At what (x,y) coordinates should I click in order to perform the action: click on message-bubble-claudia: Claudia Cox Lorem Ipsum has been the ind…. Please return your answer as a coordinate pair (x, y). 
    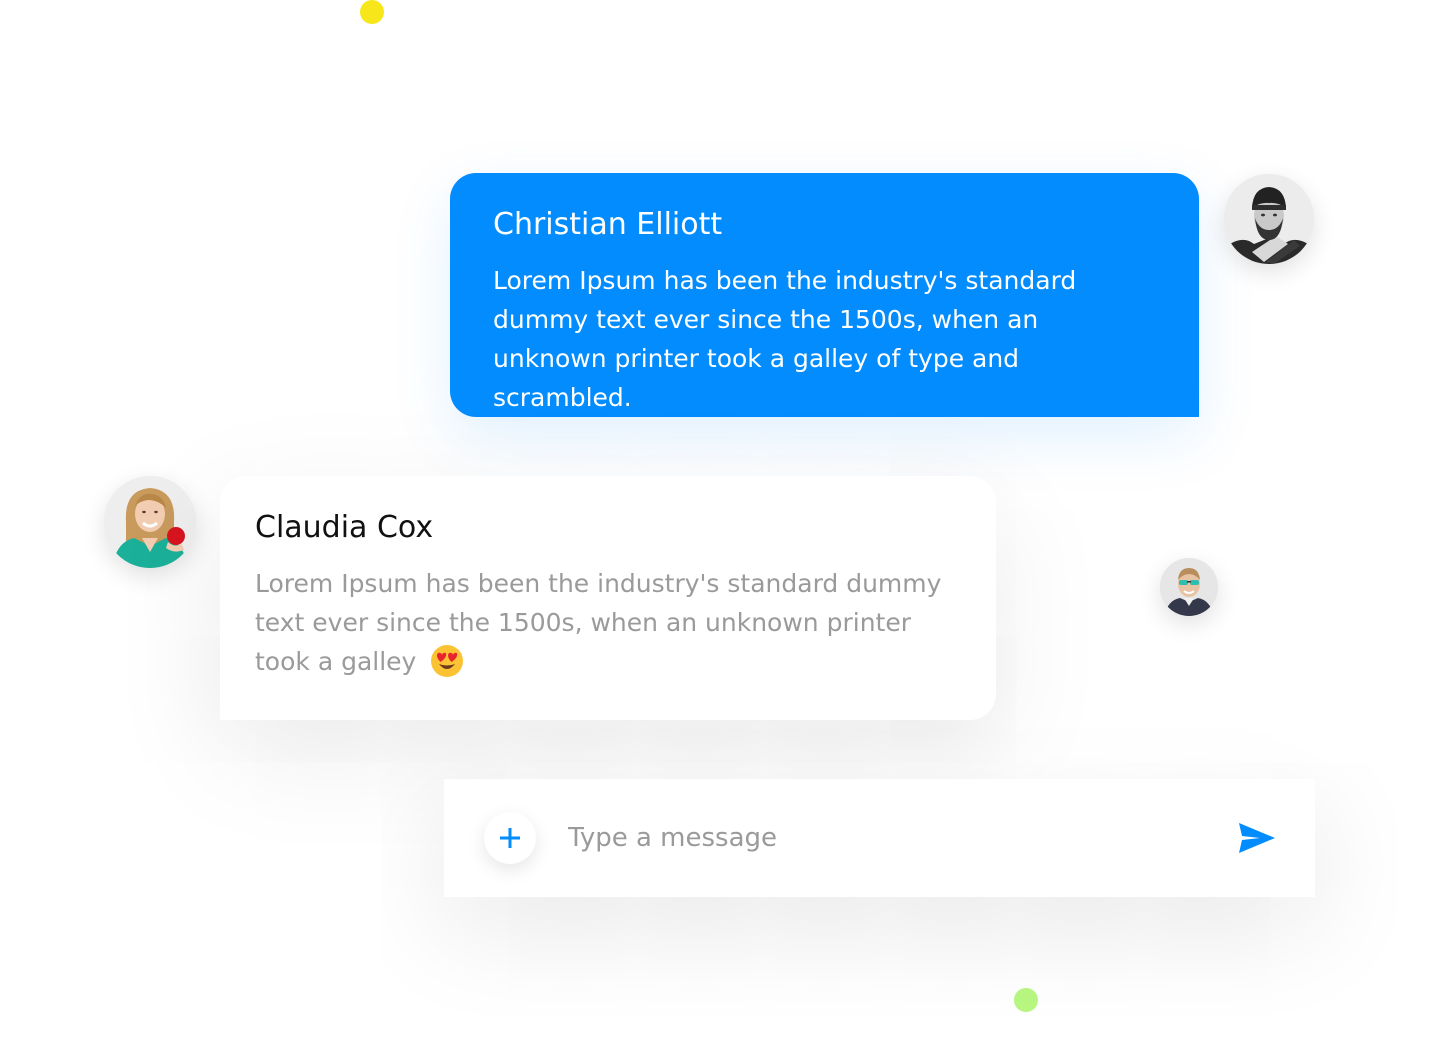
    Looking at the image, I should click on (608, 598).